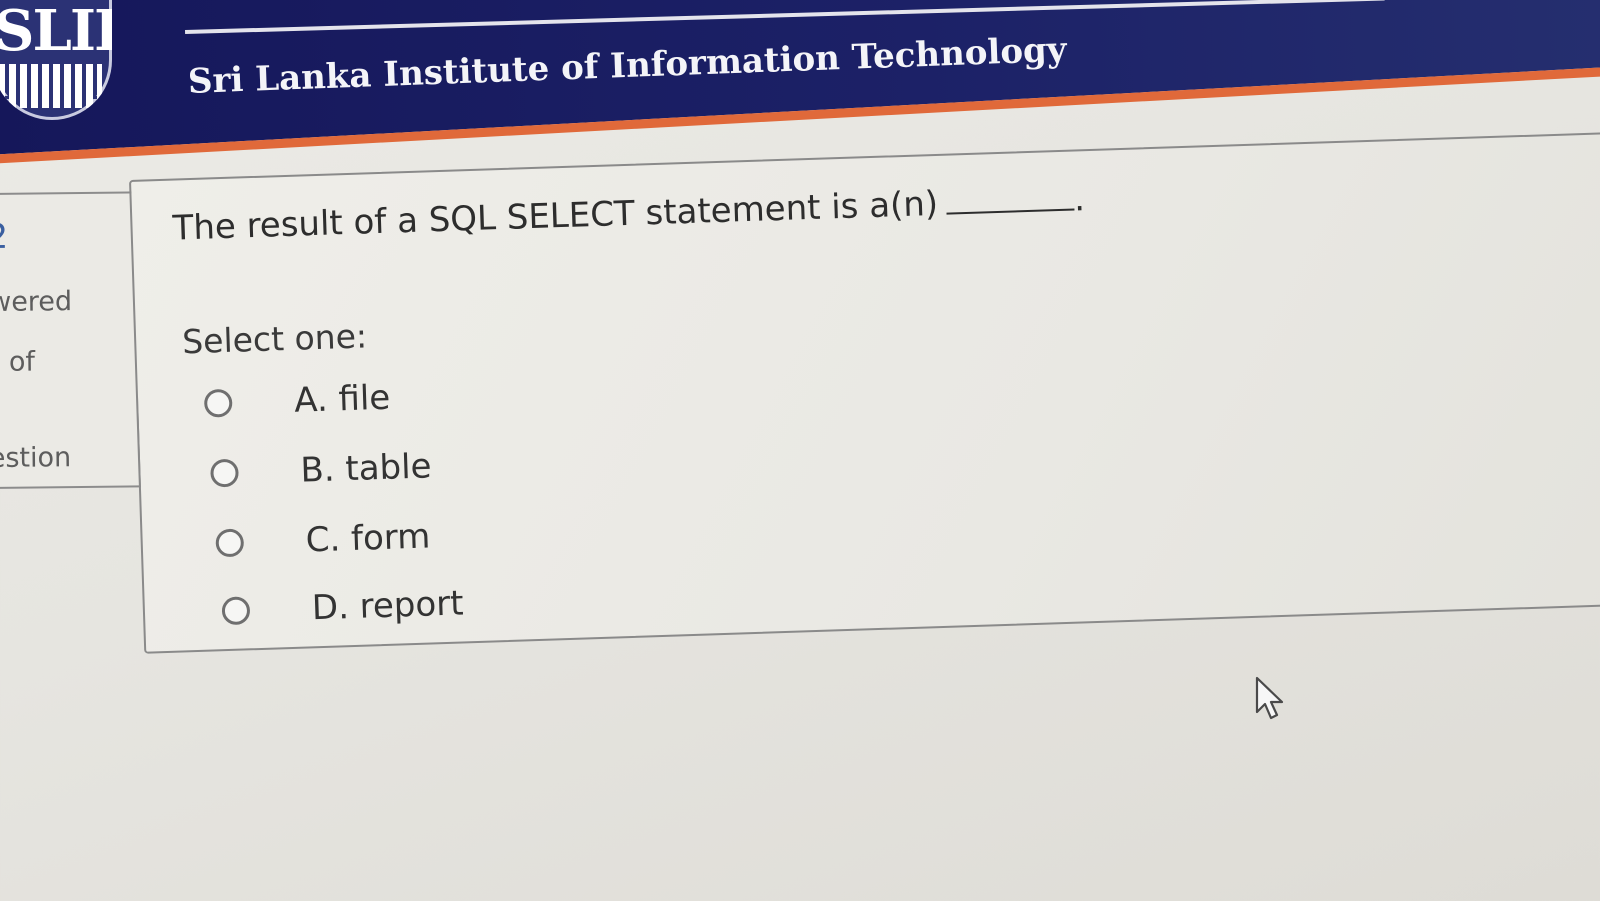 The height and width of the screenshot is (901, 1600). I want to click on question-status: wered, so click(36, 302).